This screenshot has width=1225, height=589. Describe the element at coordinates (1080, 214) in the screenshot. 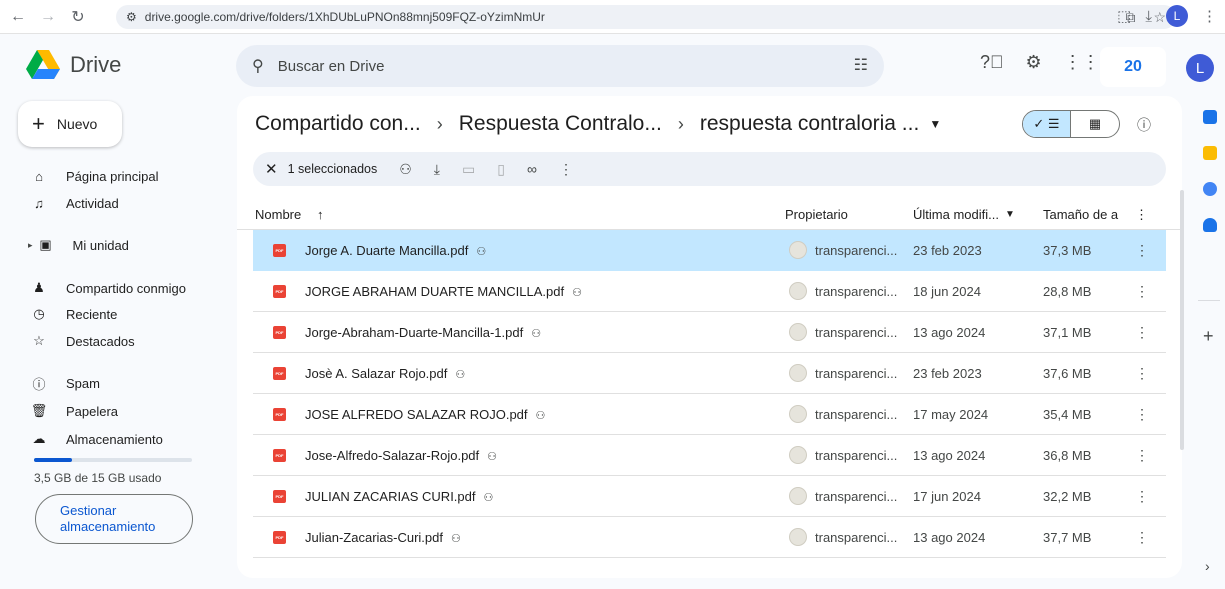

I see `column-size-header: Tamaño de a` at that location.